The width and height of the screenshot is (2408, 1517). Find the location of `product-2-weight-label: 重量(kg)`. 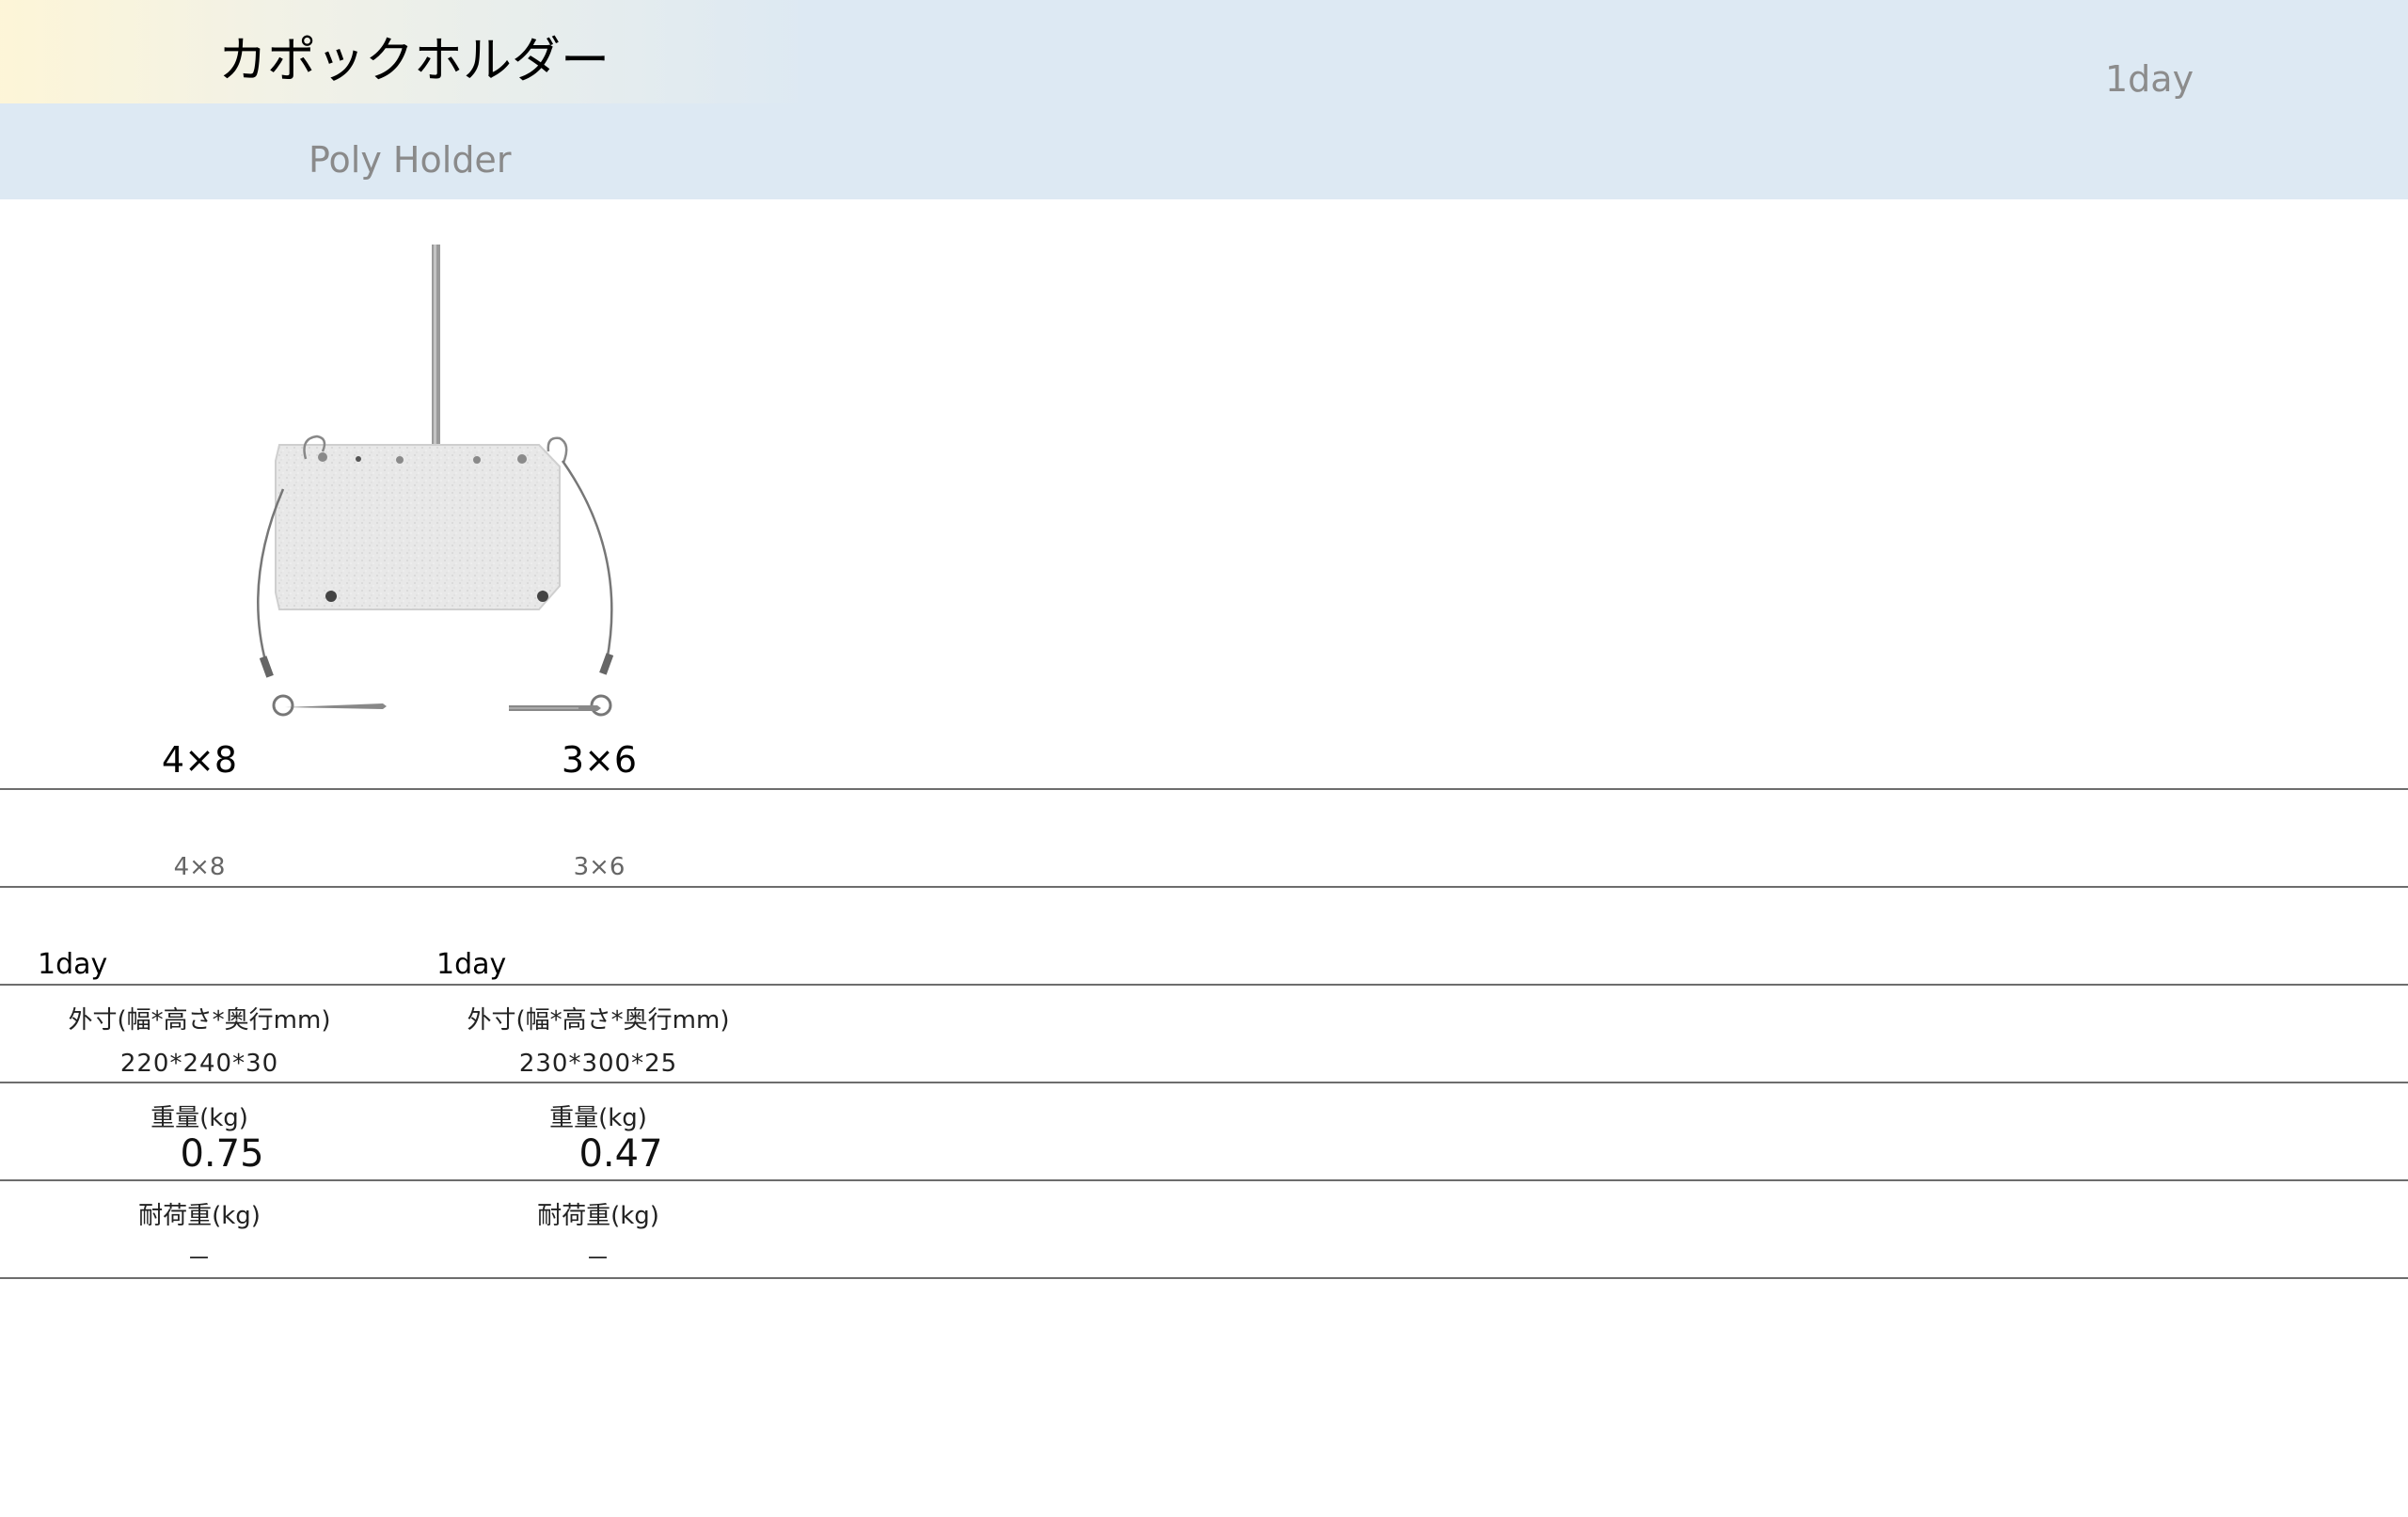

product-2-weight-label: 重量(kg) is located at coordinates (598, 1118).